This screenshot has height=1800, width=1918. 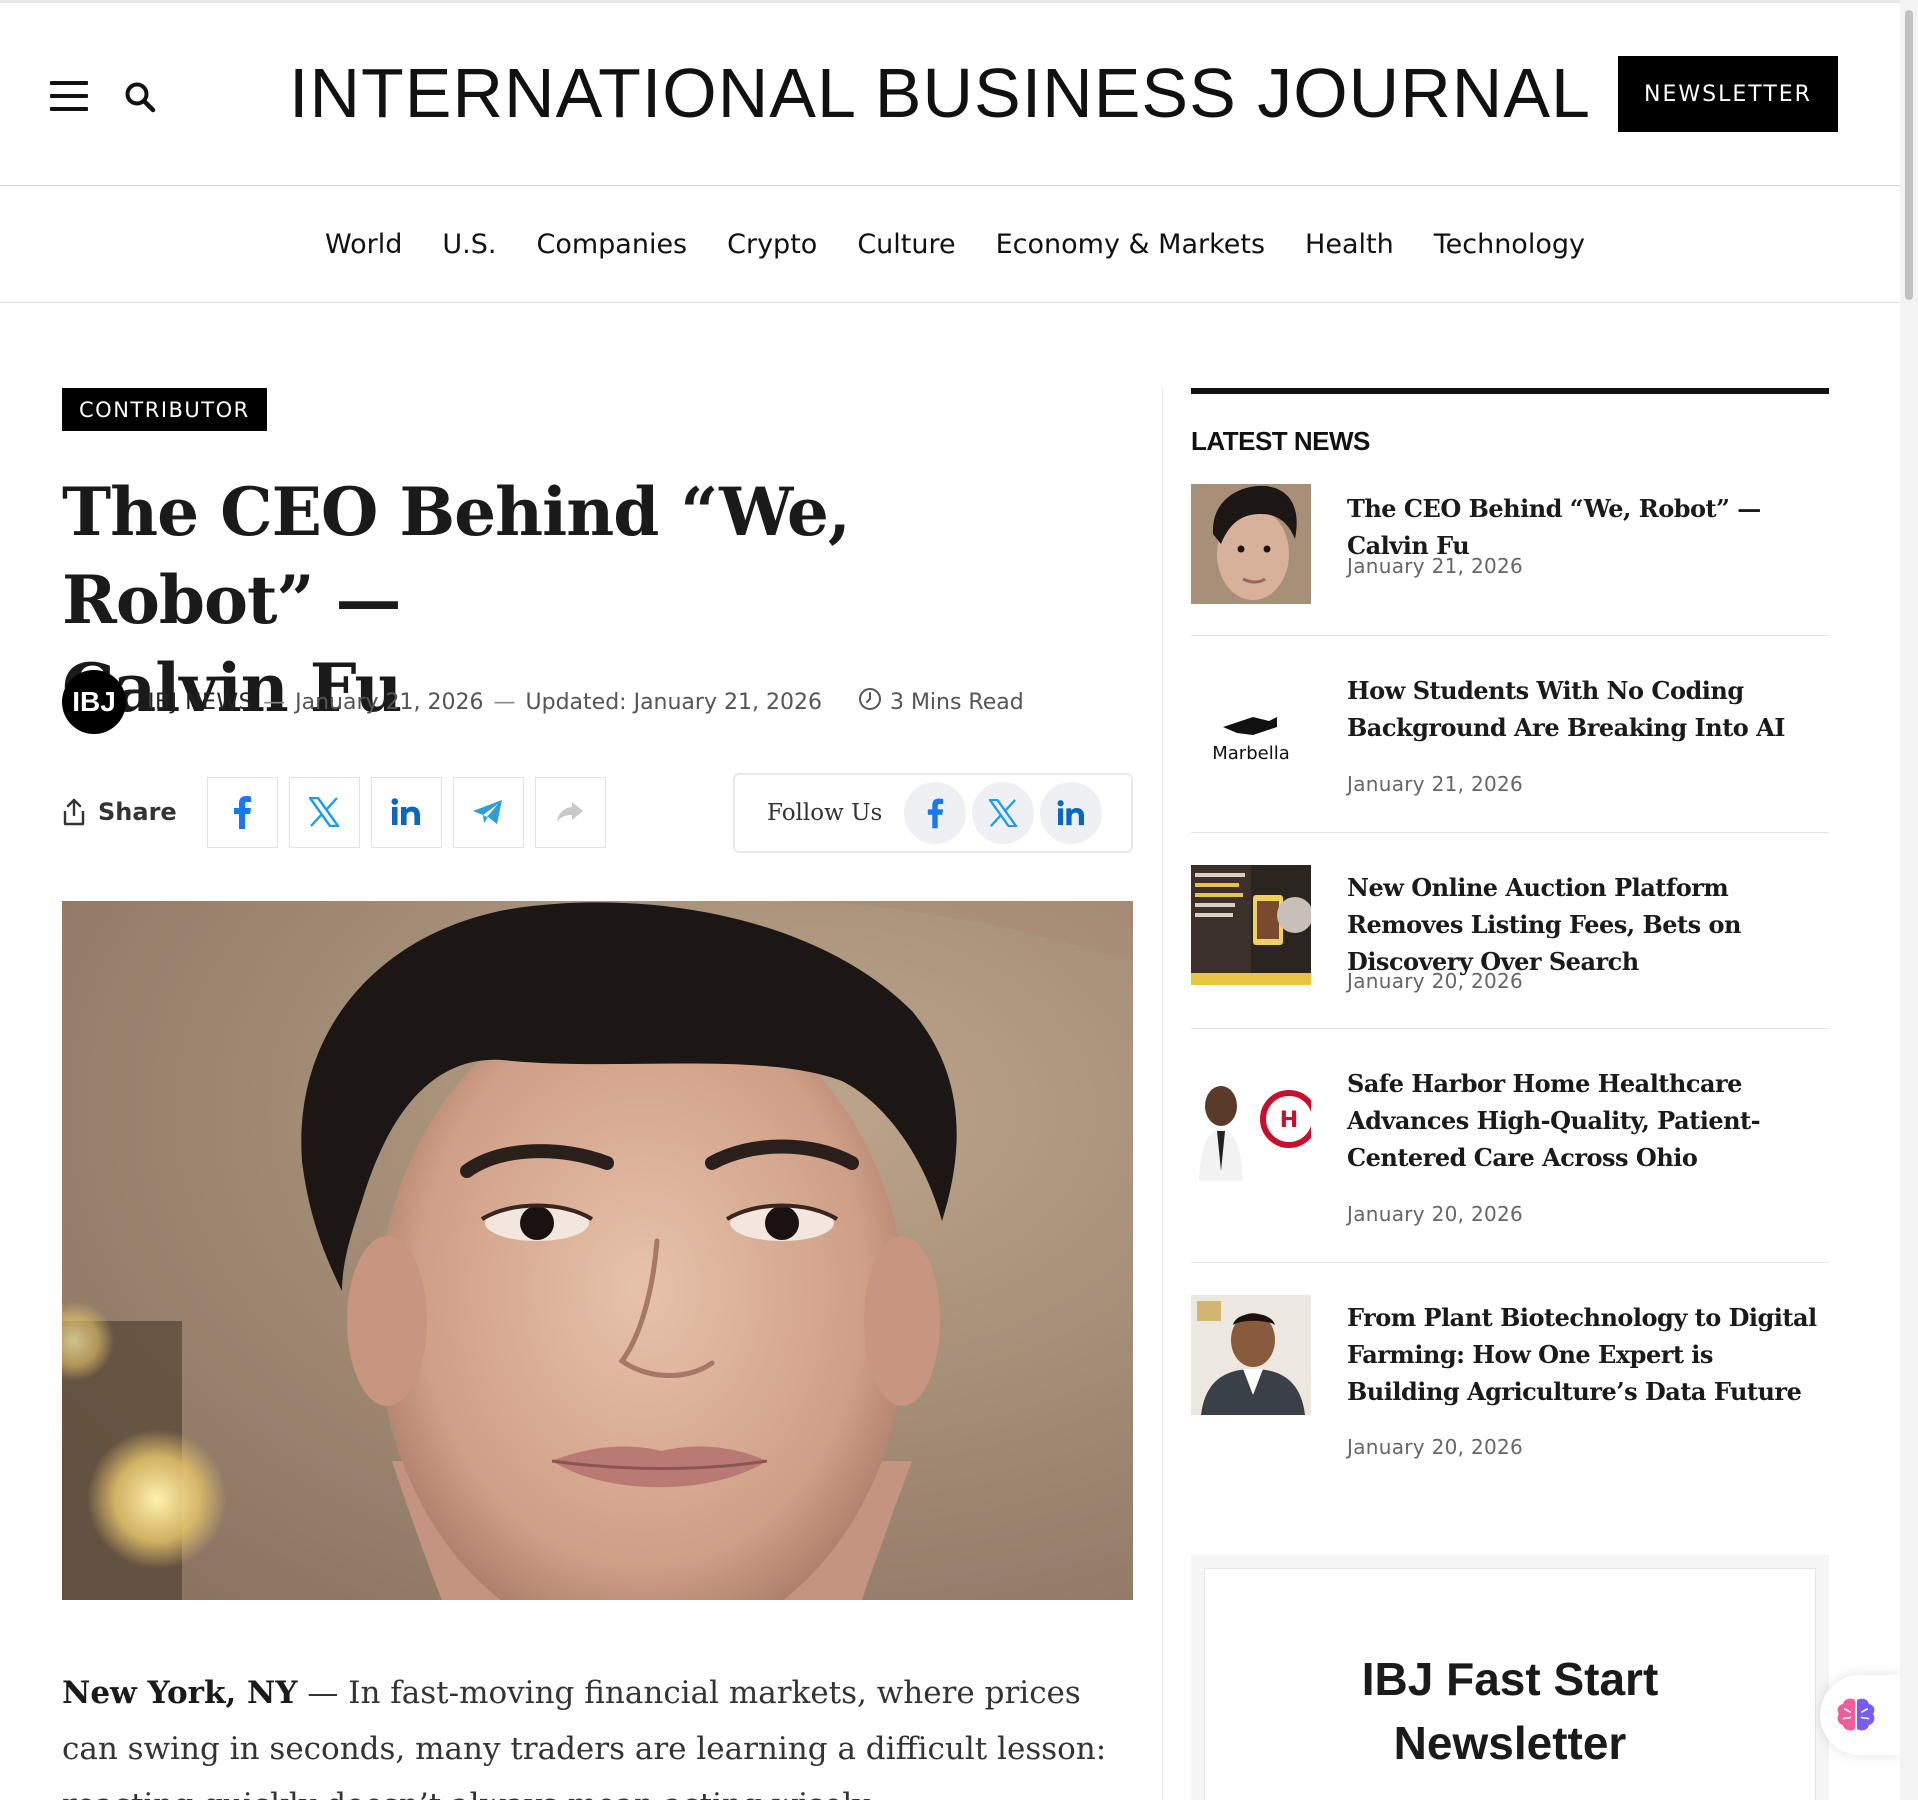 I want to click on share-button: Share, so click(x=119, y=812).